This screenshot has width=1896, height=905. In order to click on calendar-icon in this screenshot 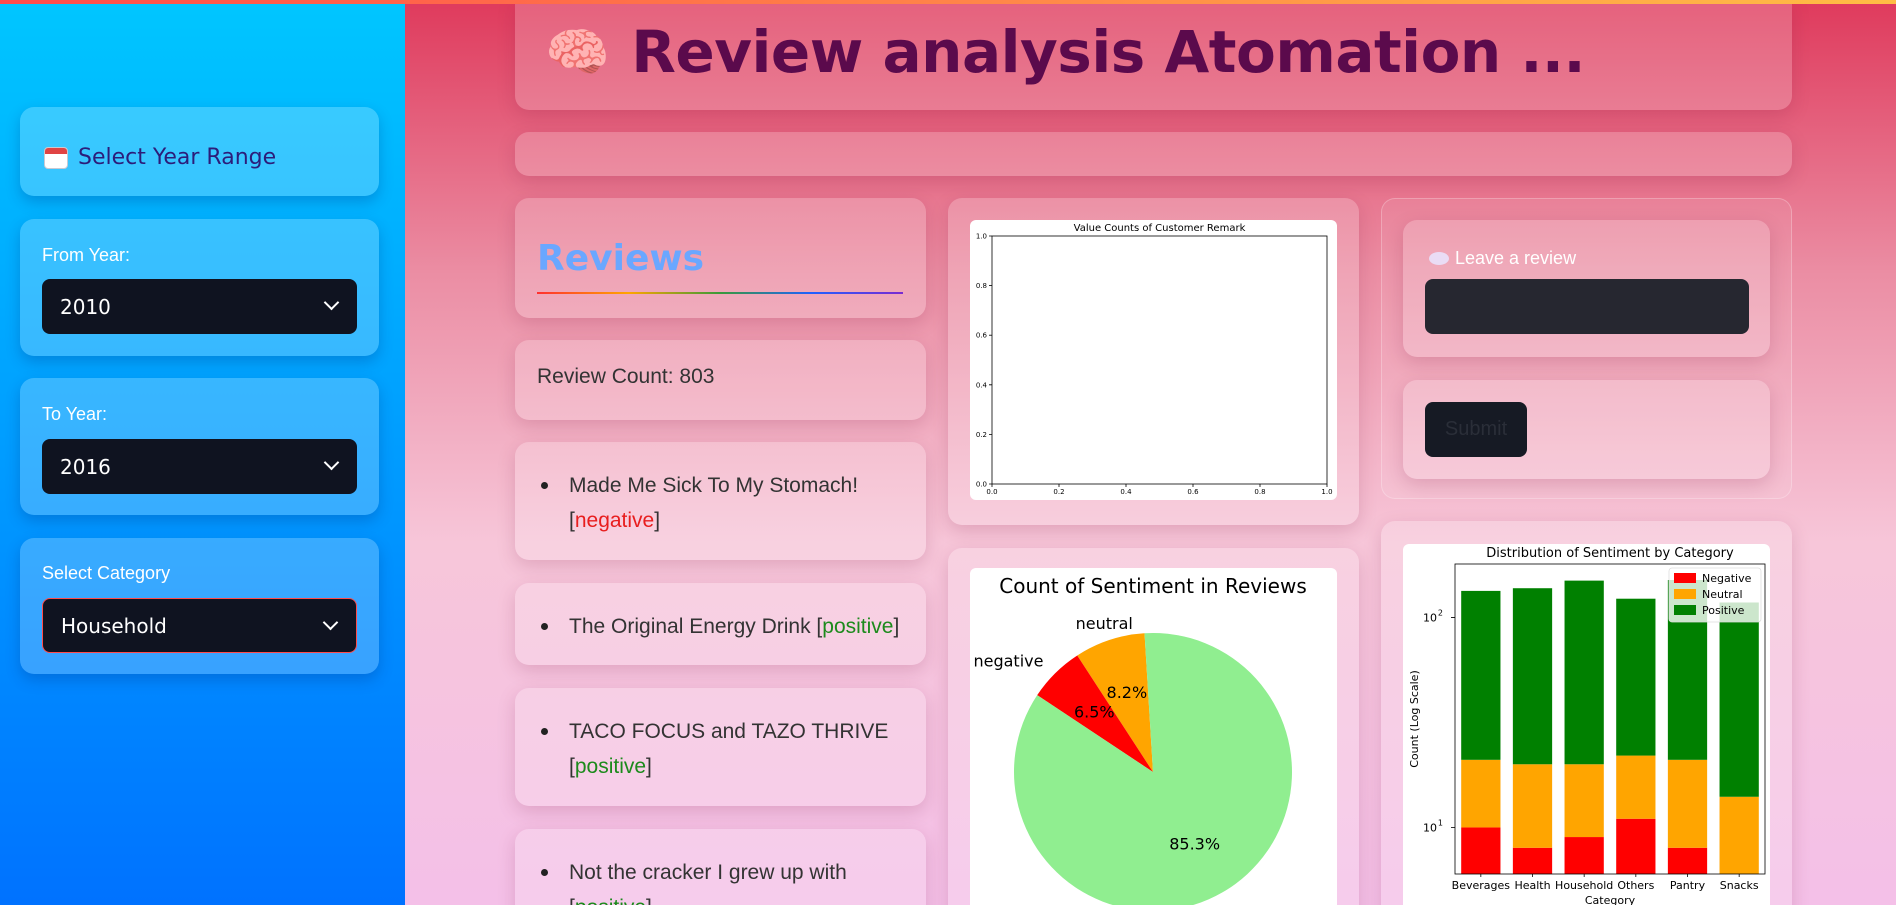, I will do `click(56, 157)`.